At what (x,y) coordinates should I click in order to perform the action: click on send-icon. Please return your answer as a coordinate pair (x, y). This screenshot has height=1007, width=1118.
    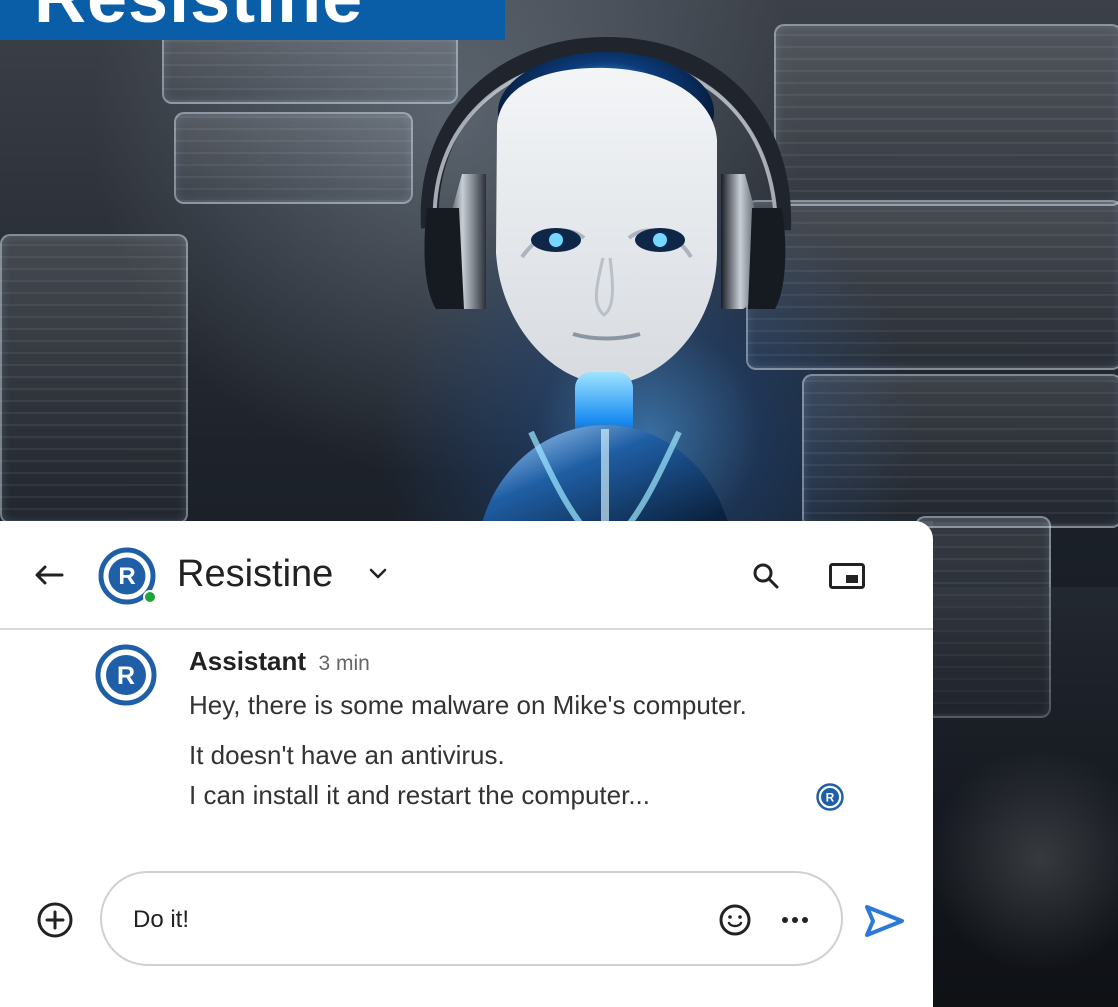
    Looking at the image, I should click on (884, 921).